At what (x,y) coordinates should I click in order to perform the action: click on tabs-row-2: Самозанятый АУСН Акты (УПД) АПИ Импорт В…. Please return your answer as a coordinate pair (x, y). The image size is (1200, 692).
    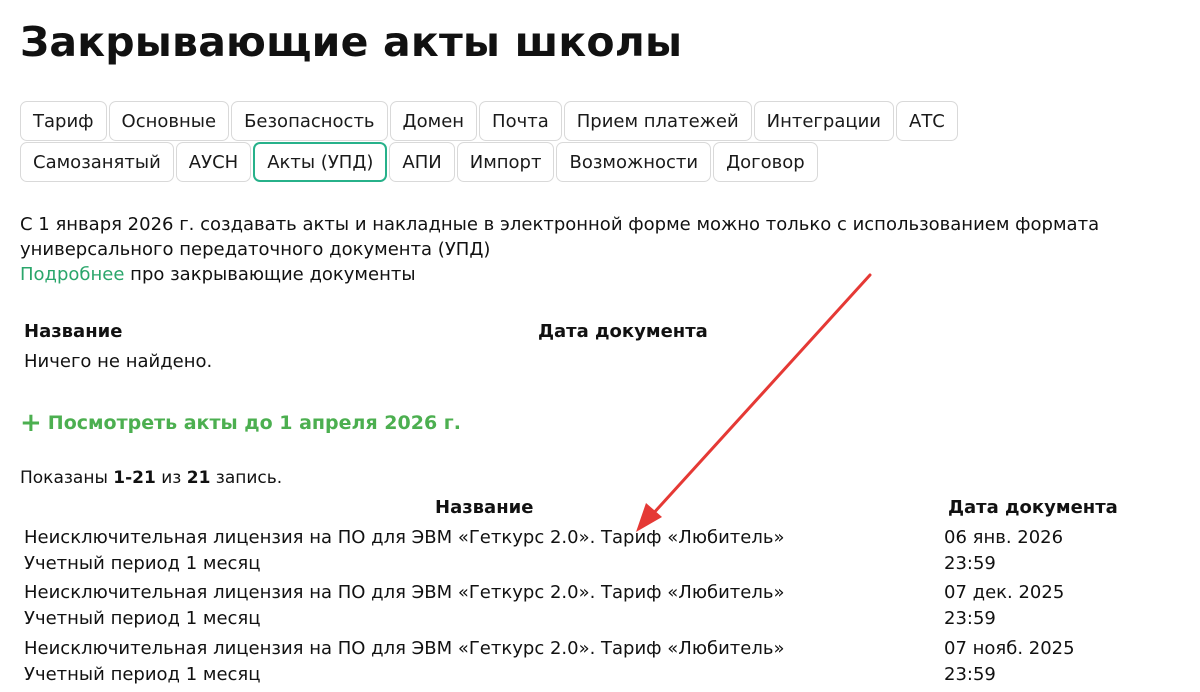
    Looking at the image, I should click on (500, 162).